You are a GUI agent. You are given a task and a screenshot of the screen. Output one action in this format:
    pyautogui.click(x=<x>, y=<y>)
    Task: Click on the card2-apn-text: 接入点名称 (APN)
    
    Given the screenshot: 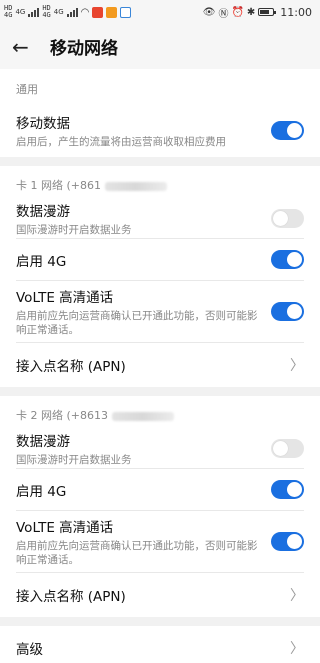 What is the action you would take?
    pyautogui.click(x=153, y=595)
    